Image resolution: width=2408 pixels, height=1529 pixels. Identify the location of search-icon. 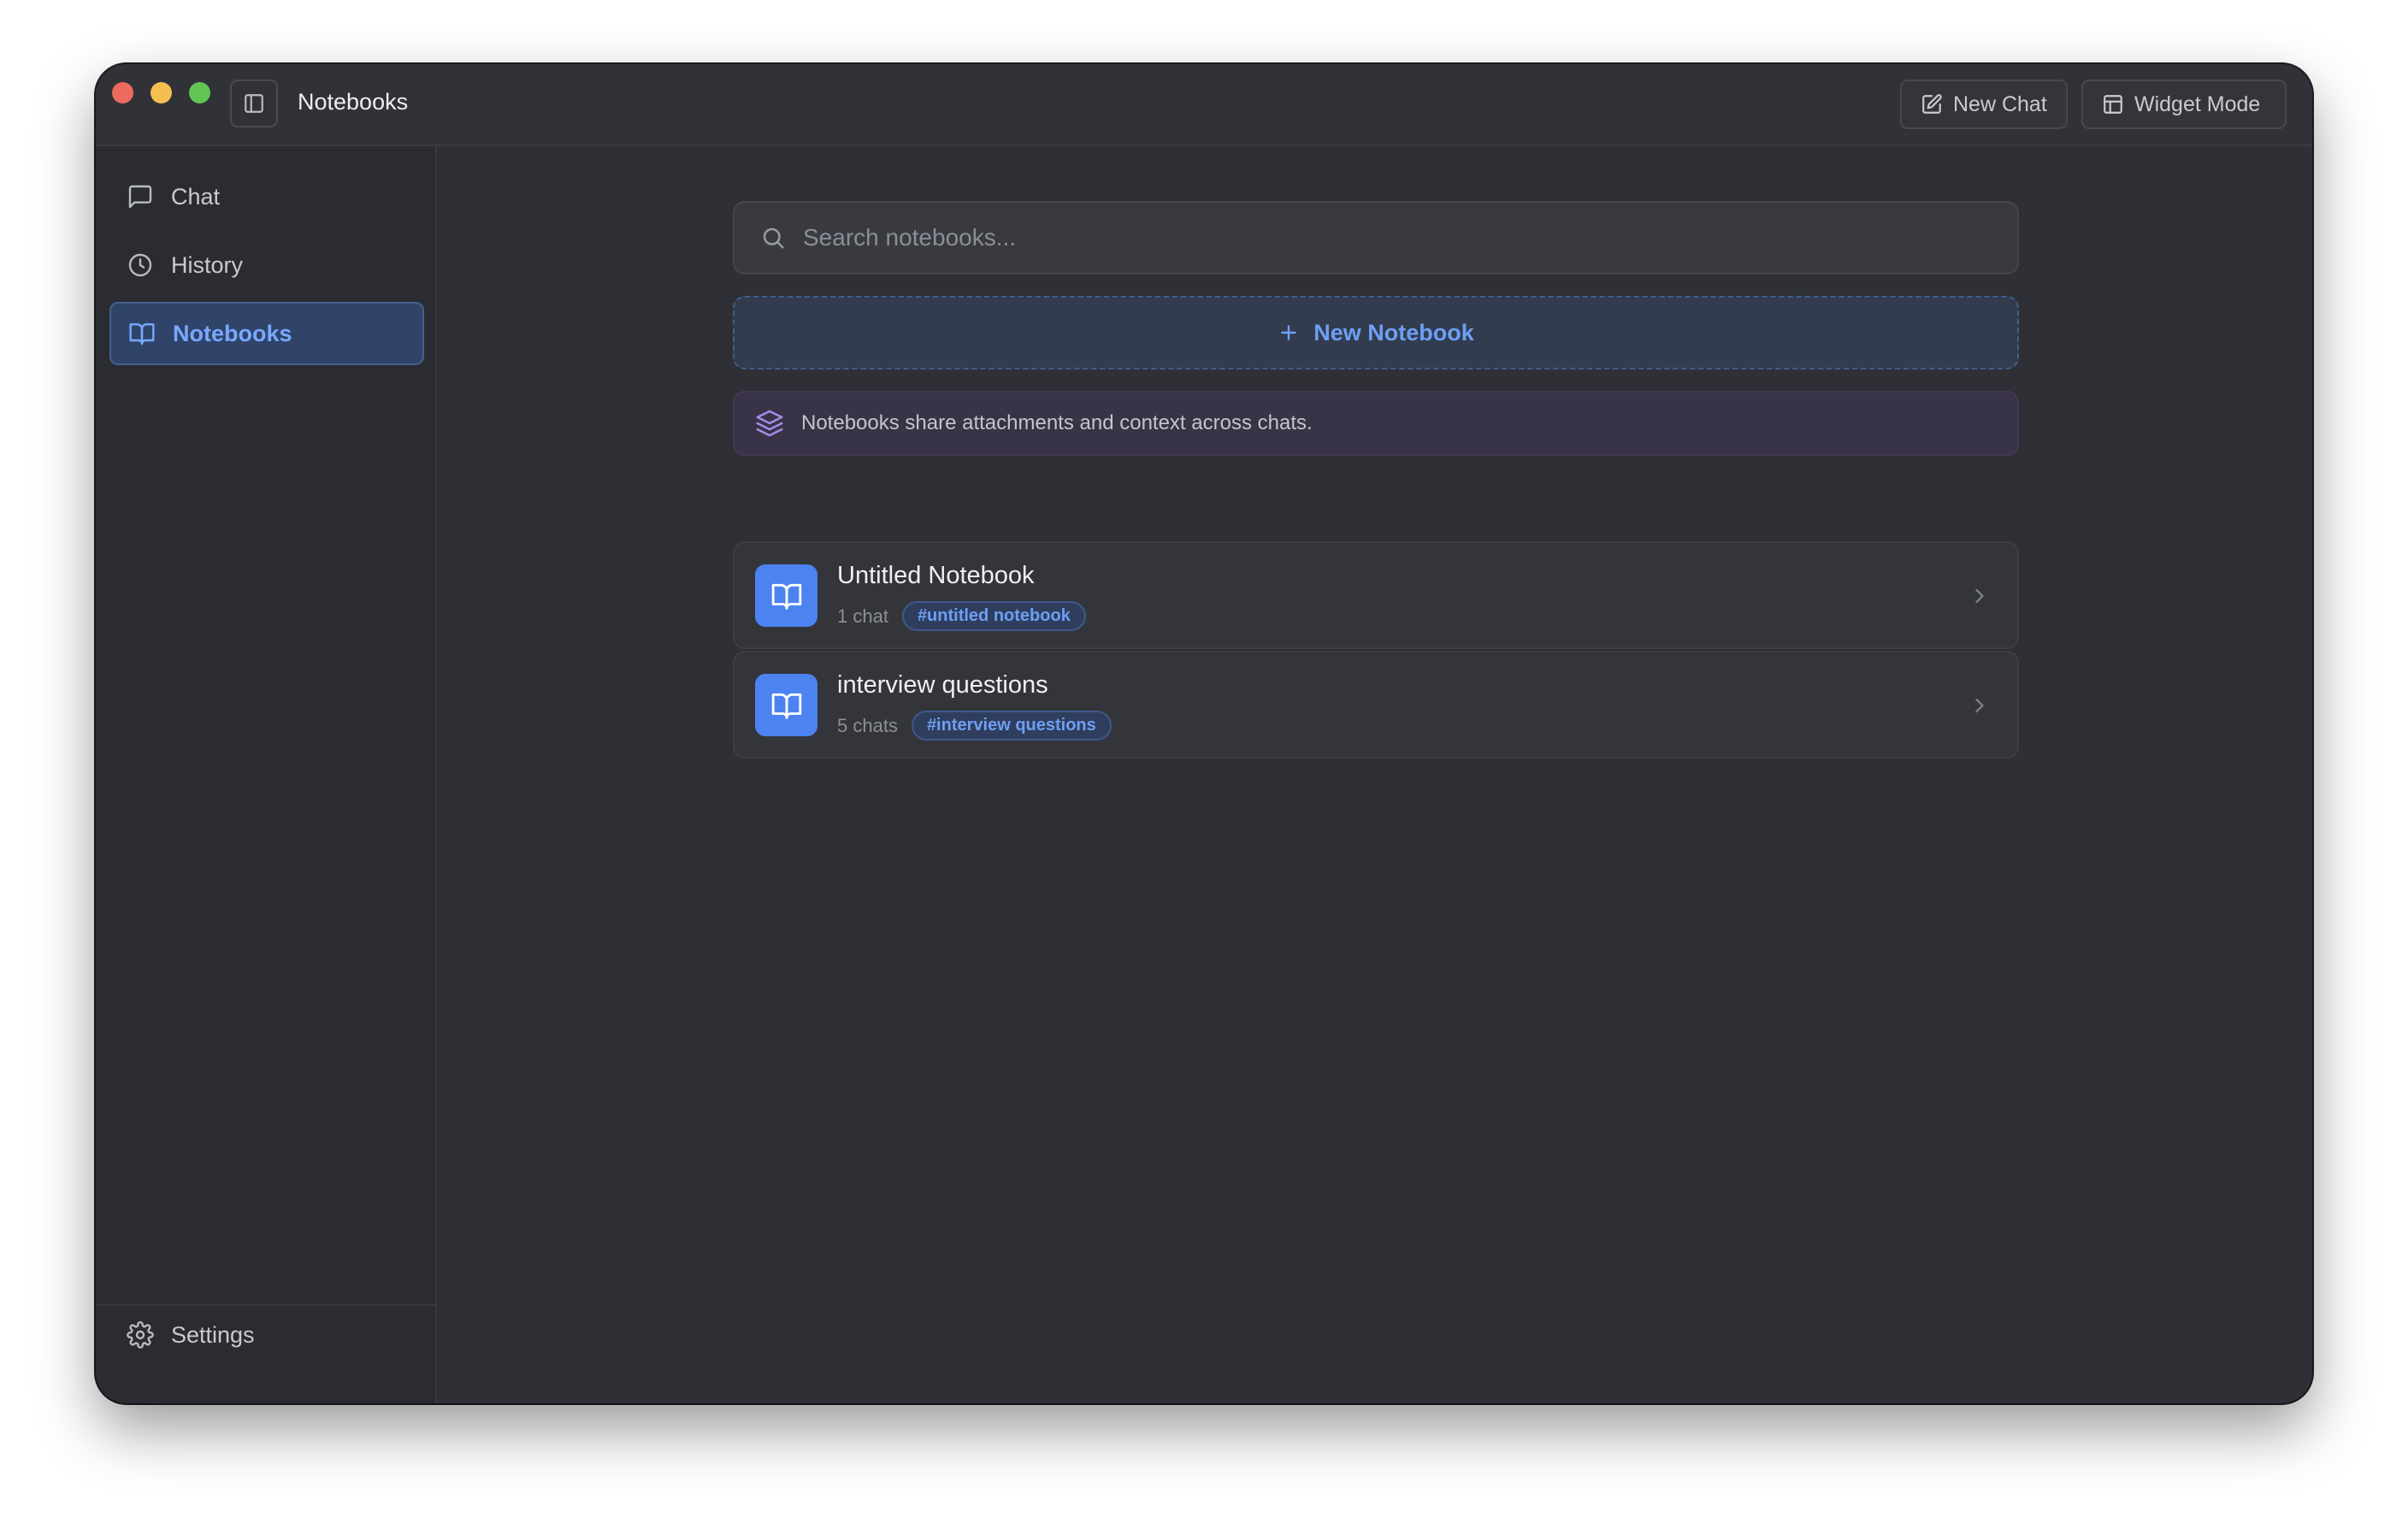
(774, 238).